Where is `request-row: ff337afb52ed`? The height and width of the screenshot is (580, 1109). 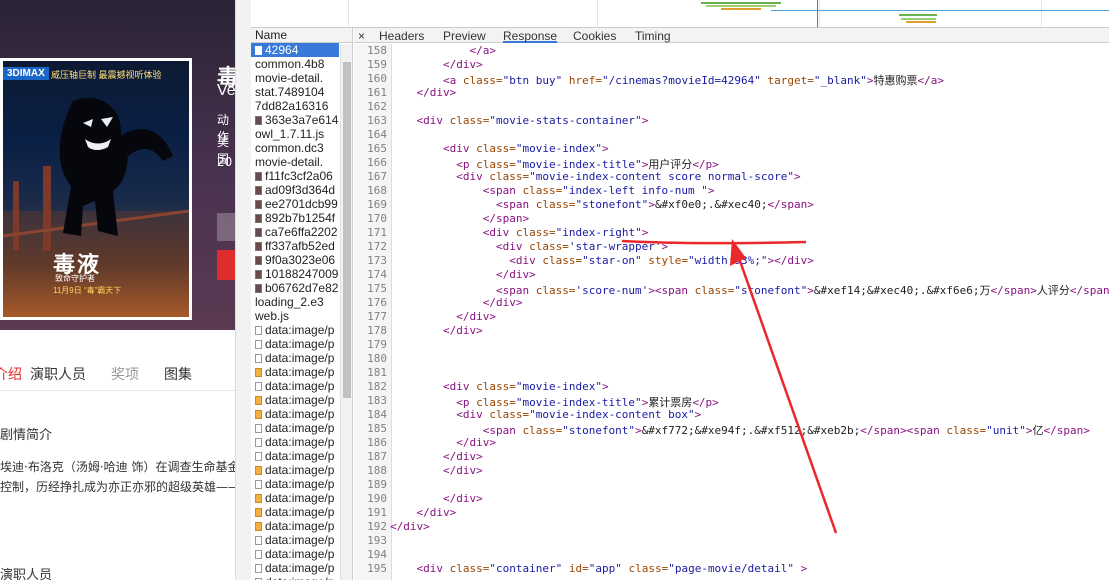
request-row: ff337afb52ed is located at coordinates (295, 246).